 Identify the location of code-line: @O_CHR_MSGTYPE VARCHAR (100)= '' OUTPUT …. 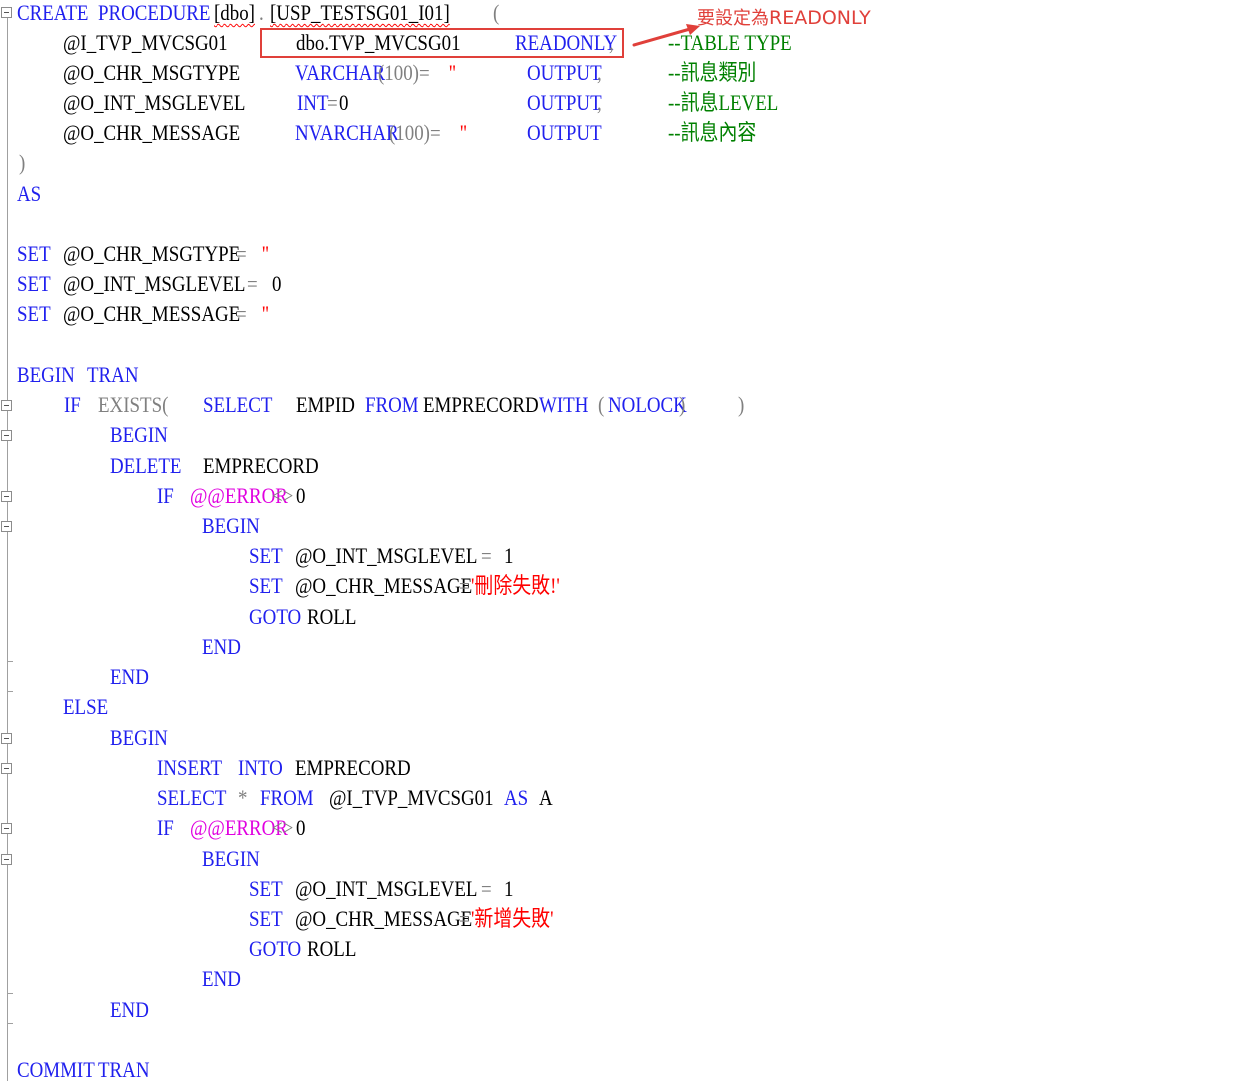
(622, 75).